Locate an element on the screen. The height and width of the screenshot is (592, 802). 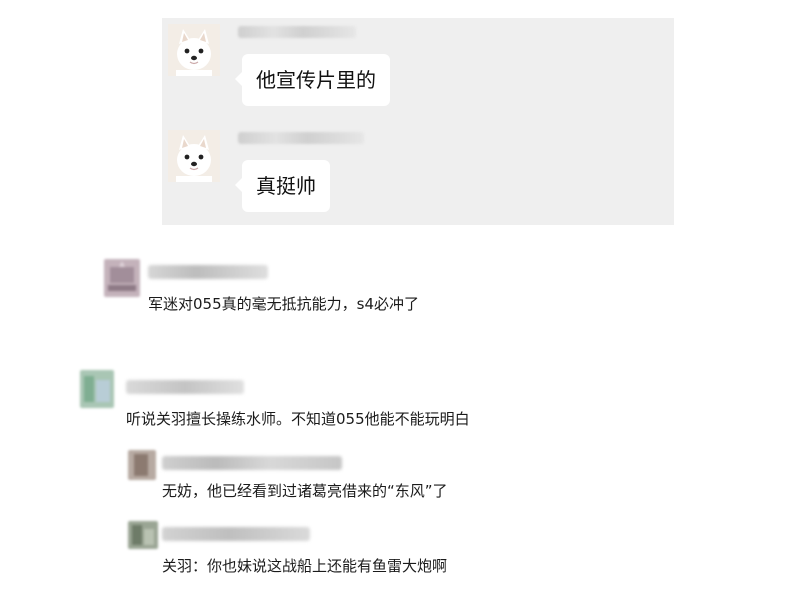
chat-bubble: 真挺帅 is located at coordinates (282, 186).